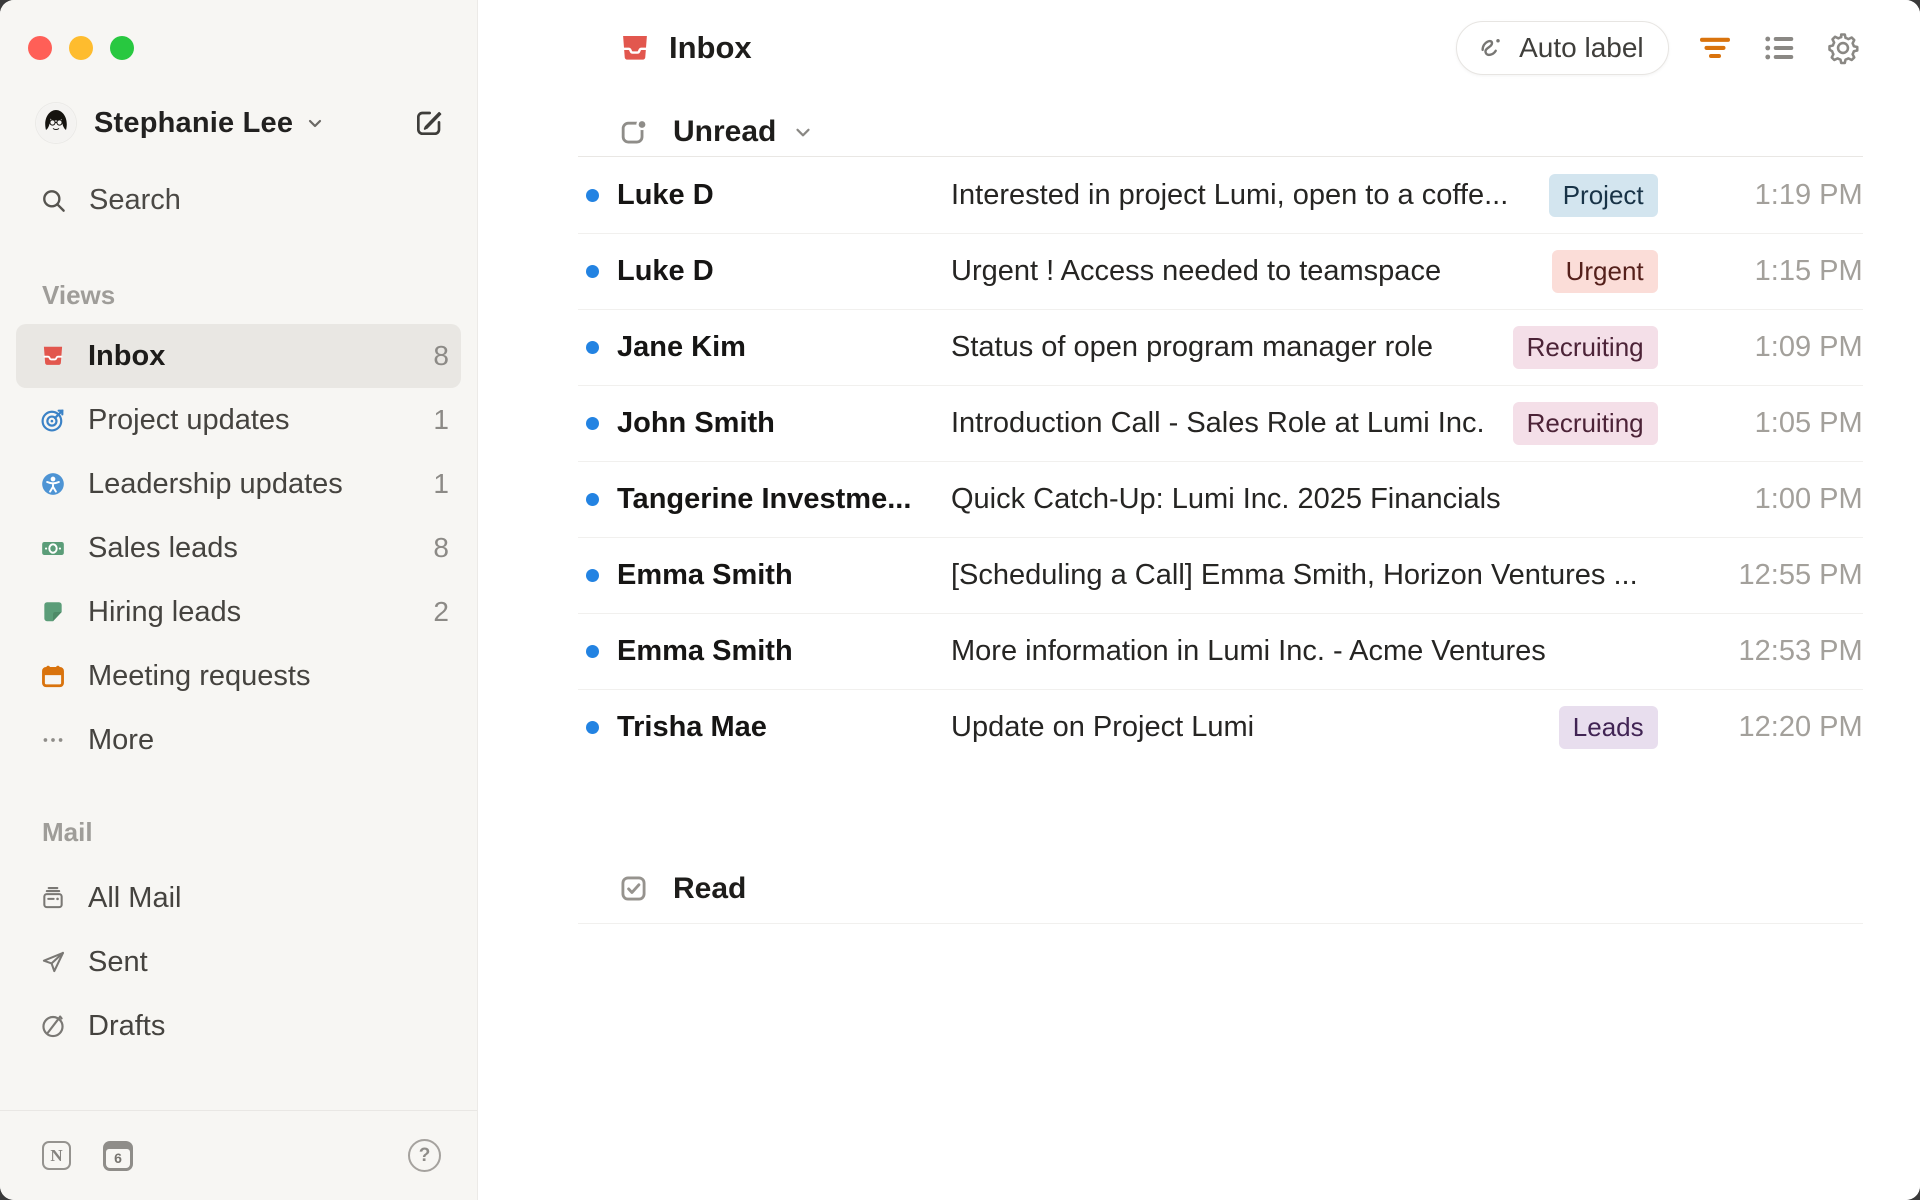 The height and width of the screenshot is (1200, 1920). I want to click on user-name: Stephanie Lee, so click(194, 122).